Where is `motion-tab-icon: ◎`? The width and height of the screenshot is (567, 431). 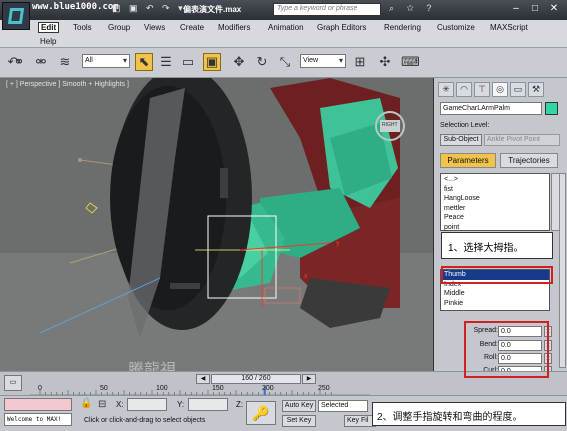
motion-tab-icon: ◎ is located at coordinates (500, 89).